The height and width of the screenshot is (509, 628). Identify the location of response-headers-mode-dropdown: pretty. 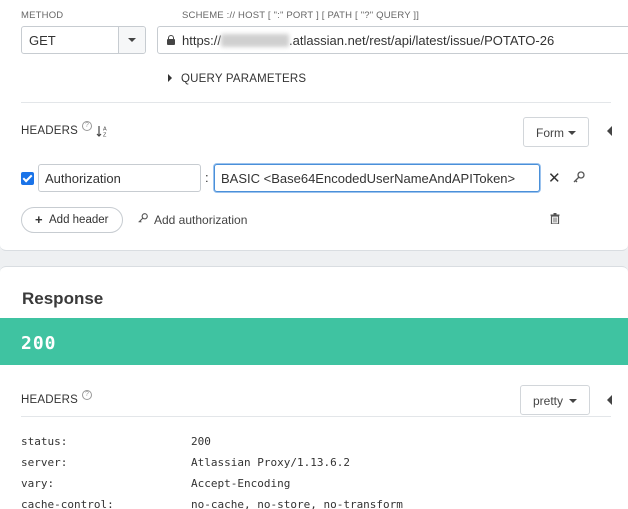
(555, 400).